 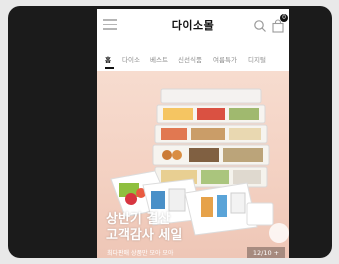 What do you see at coordinates (159, 59) in the screenshot?
I see `tab-best: 베스트` at bounding box center [159, 59].